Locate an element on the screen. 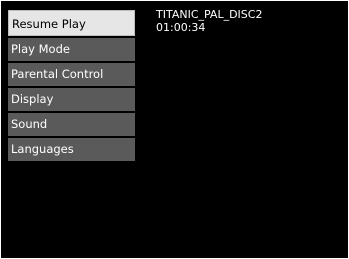 The width and height of the screenshot is (349, 259). disc-info: TITANIC_PAL_DISC2 01:00:34 is located at coordinates (209, 21).